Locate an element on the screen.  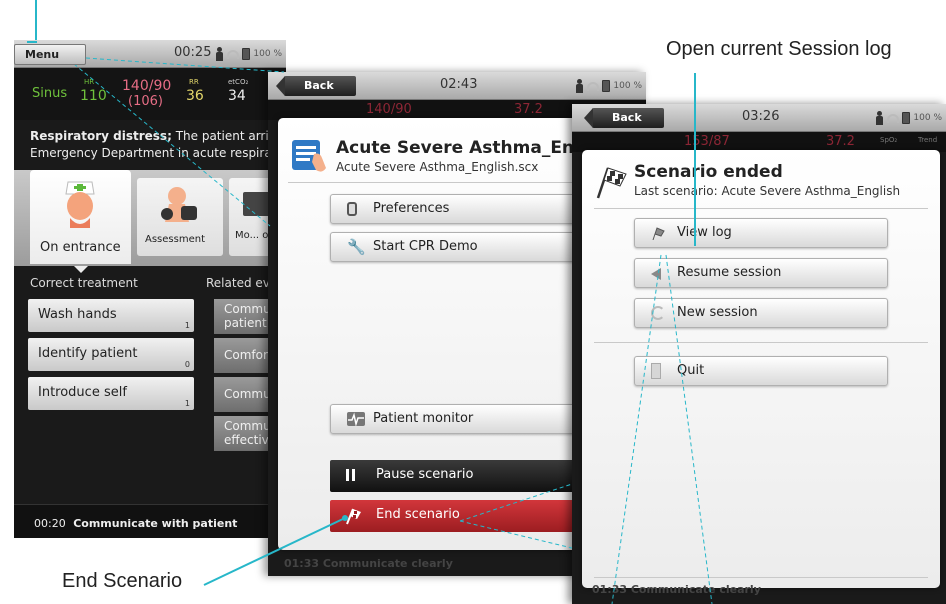
tab-assessment: Assessment is located at coordinates (180, 217).